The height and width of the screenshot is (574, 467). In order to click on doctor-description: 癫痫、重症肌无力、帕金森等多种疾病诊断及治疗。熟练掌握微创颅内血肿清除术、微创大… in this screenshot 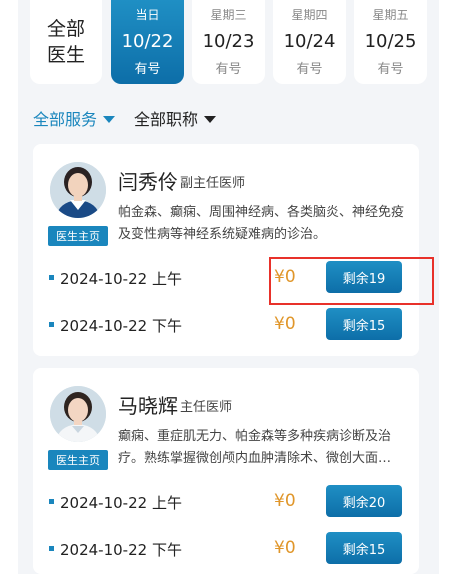, I will do `click(255, 447)`.